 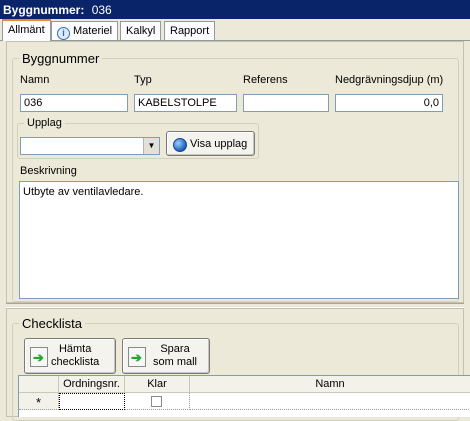 What do you see at coordinates (48, 171) in the screenshot?
I see `beskrivning-label: Beskrivning` at bounding box center [48, 171].